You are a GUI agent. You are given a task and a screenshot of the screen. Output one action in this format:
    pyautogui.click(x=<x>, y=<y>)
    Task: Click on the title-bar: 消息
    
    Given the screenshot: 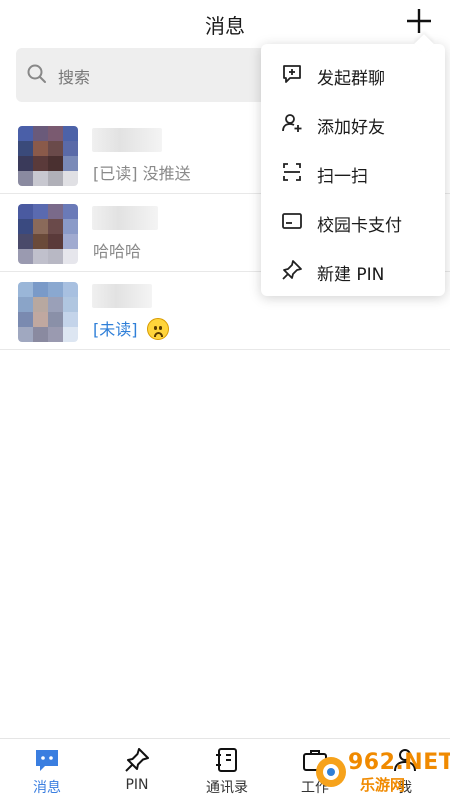 What is the action you would take?
    pyautogui.click(x=225, y=22)
    